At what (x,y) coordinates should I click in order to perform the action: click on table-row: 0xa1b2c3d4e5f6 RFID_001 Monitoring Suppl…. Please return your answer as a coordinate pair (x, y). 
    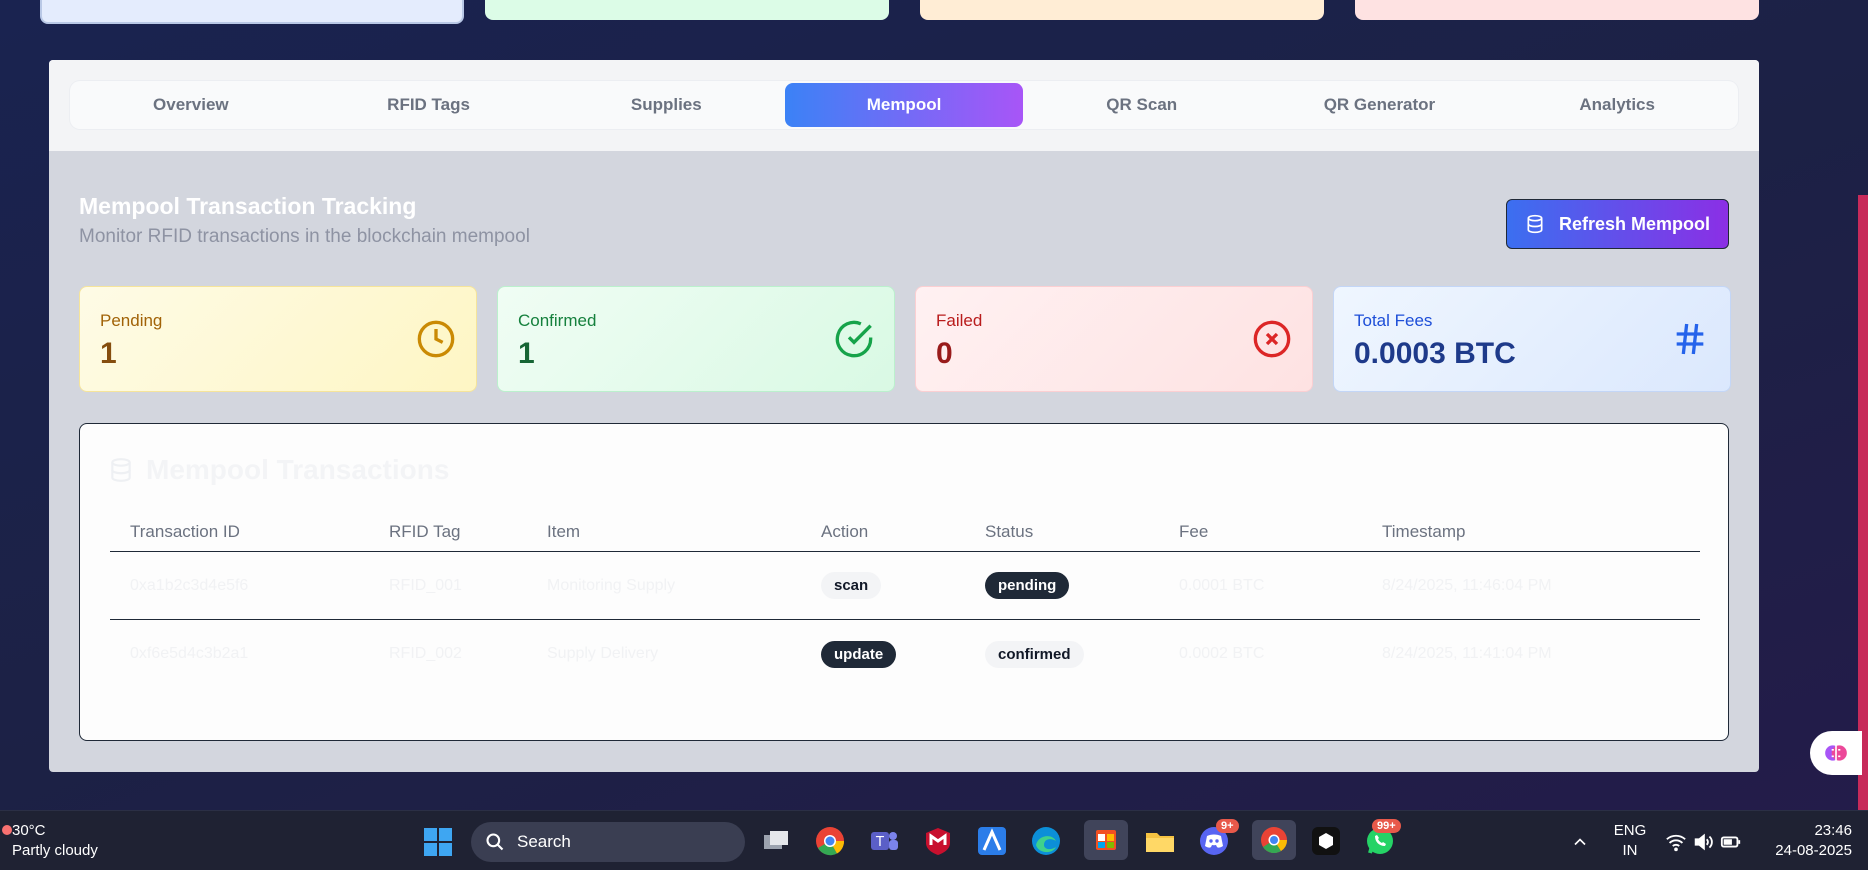
    Looking at the image, I should click on (905, 586).